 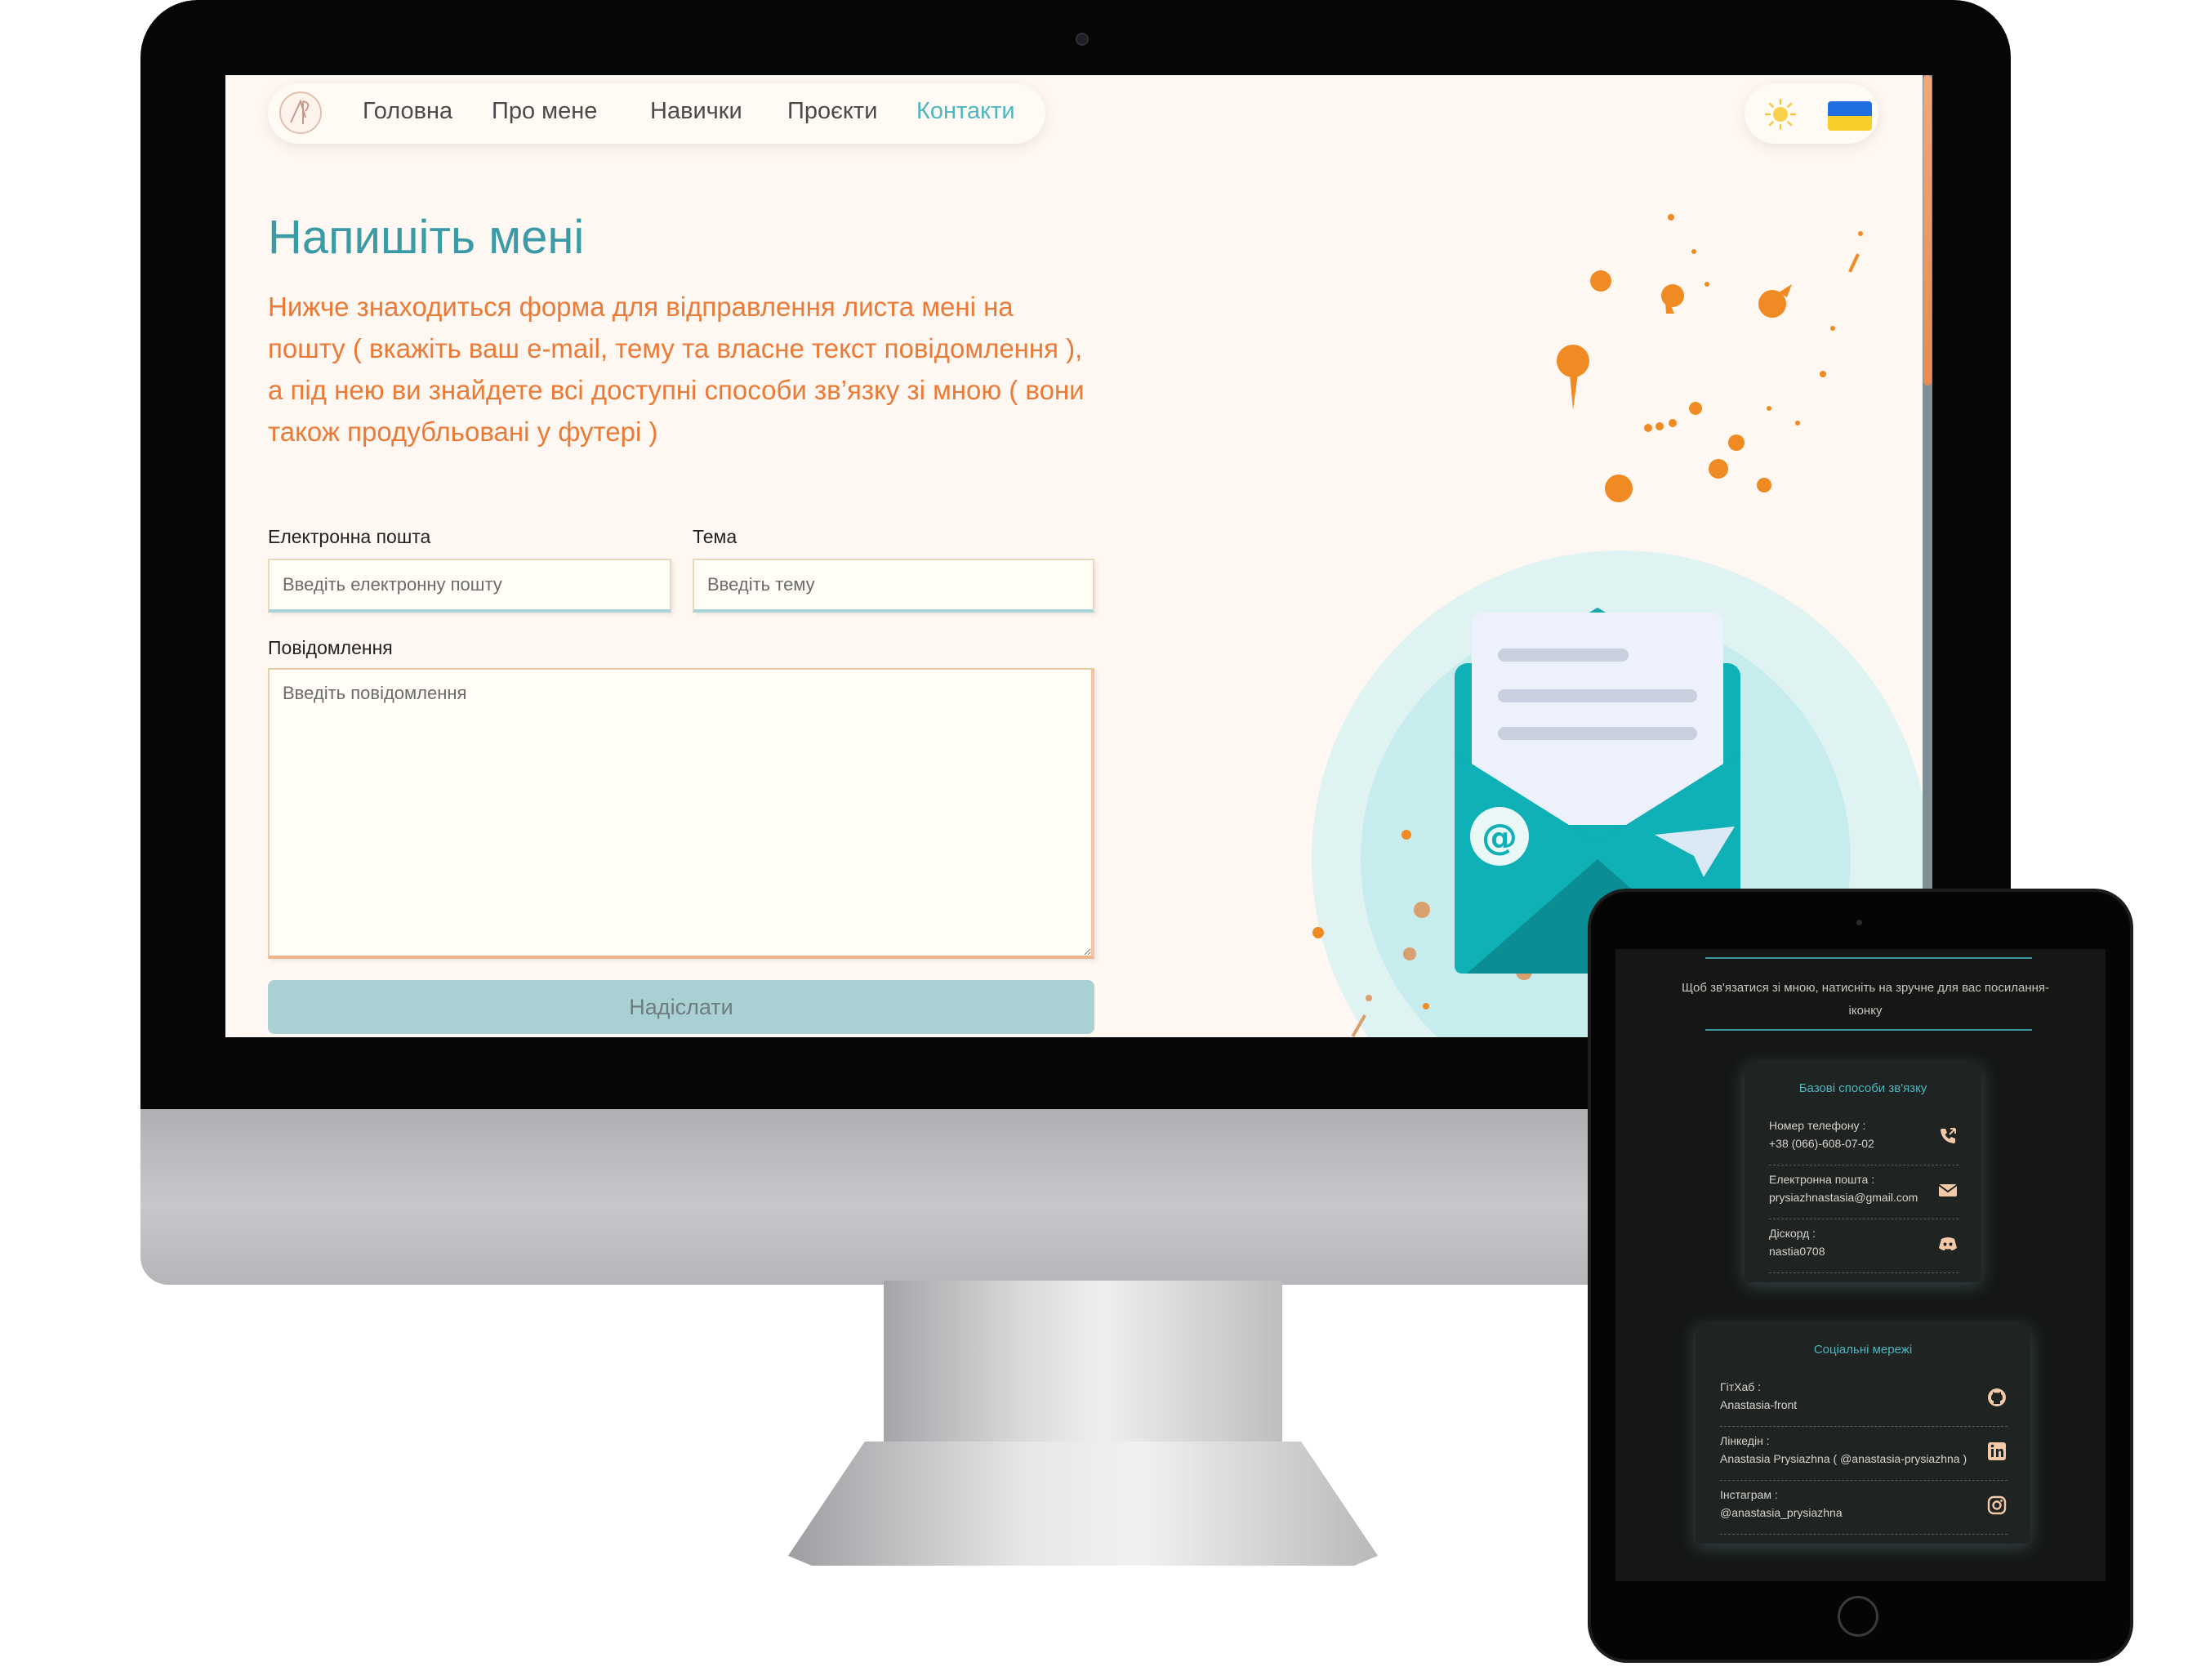 What do you see at coordinates (1781, 1512) in the screenshot?
I see `social-value: @anastasia_prysiazhna` at bounding box center [1781, 1512].